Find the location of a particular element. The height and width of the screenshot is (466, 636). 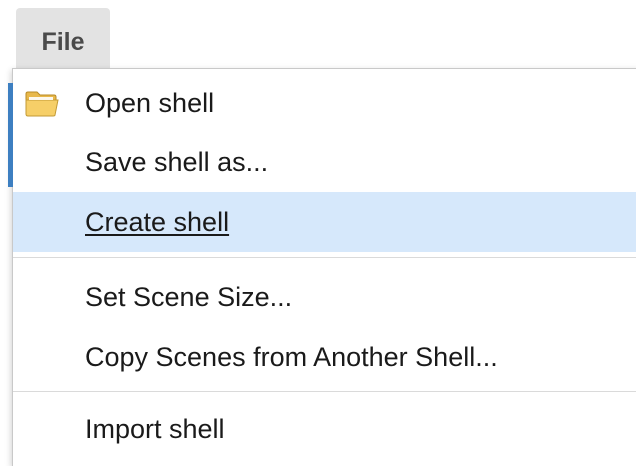

menu-item-open-shell: Open shell is located at coordinates (324, 103).